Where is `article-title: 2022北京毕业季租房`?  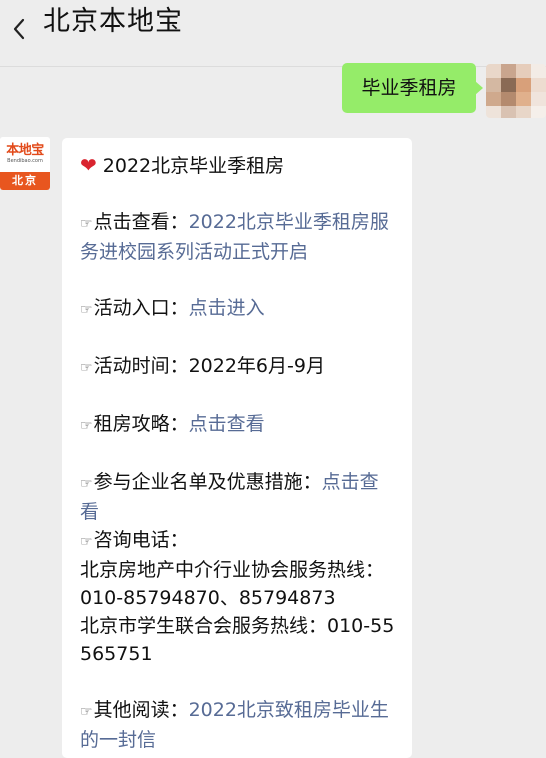
article-title: 2022北京毕业季租房 is located at coordinates (193, 166).